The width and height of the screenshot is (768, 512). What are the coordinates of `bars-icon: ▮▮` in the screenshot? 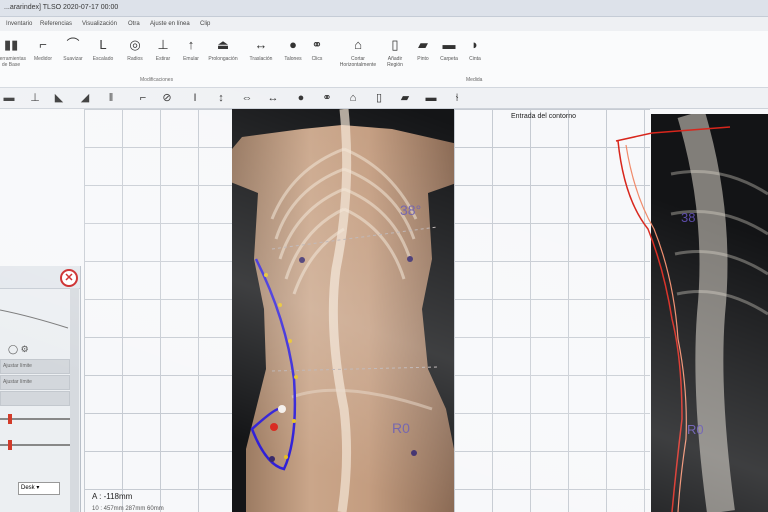 It's located at (11, 44).